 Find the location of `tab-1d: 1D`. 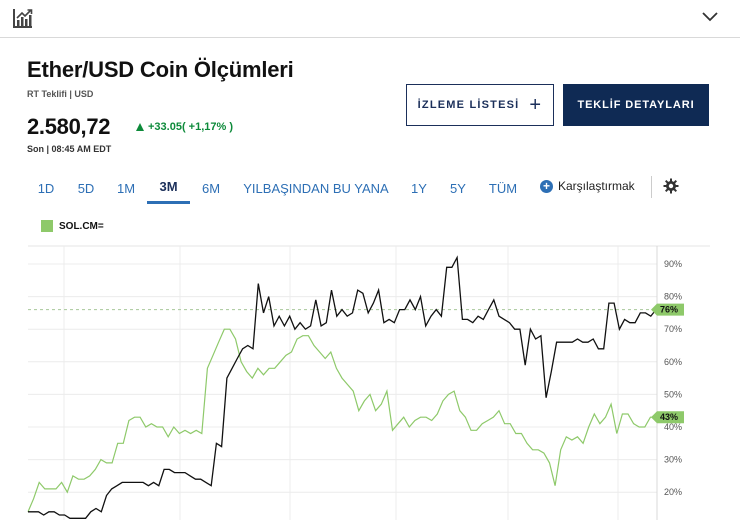

tab-1d: 1D is located at coordinates (46, 188).